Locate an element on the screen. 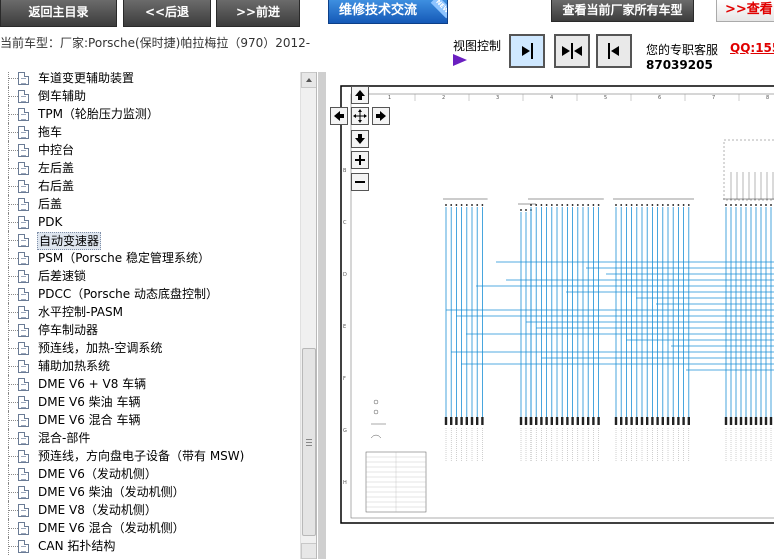 This screenshot has height=559, width=774. tree-item: DME V6 柴油 车辆 is located at coordinates (150, 402).